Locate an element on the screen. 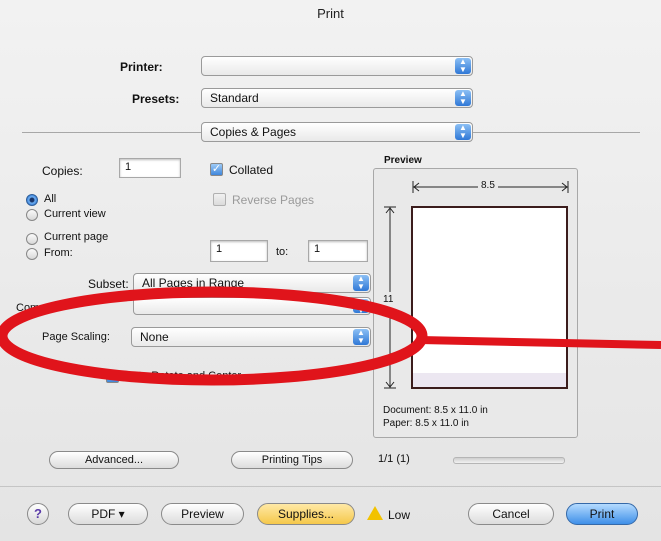  collated-label: Collated is located at coordinates (251, 170).